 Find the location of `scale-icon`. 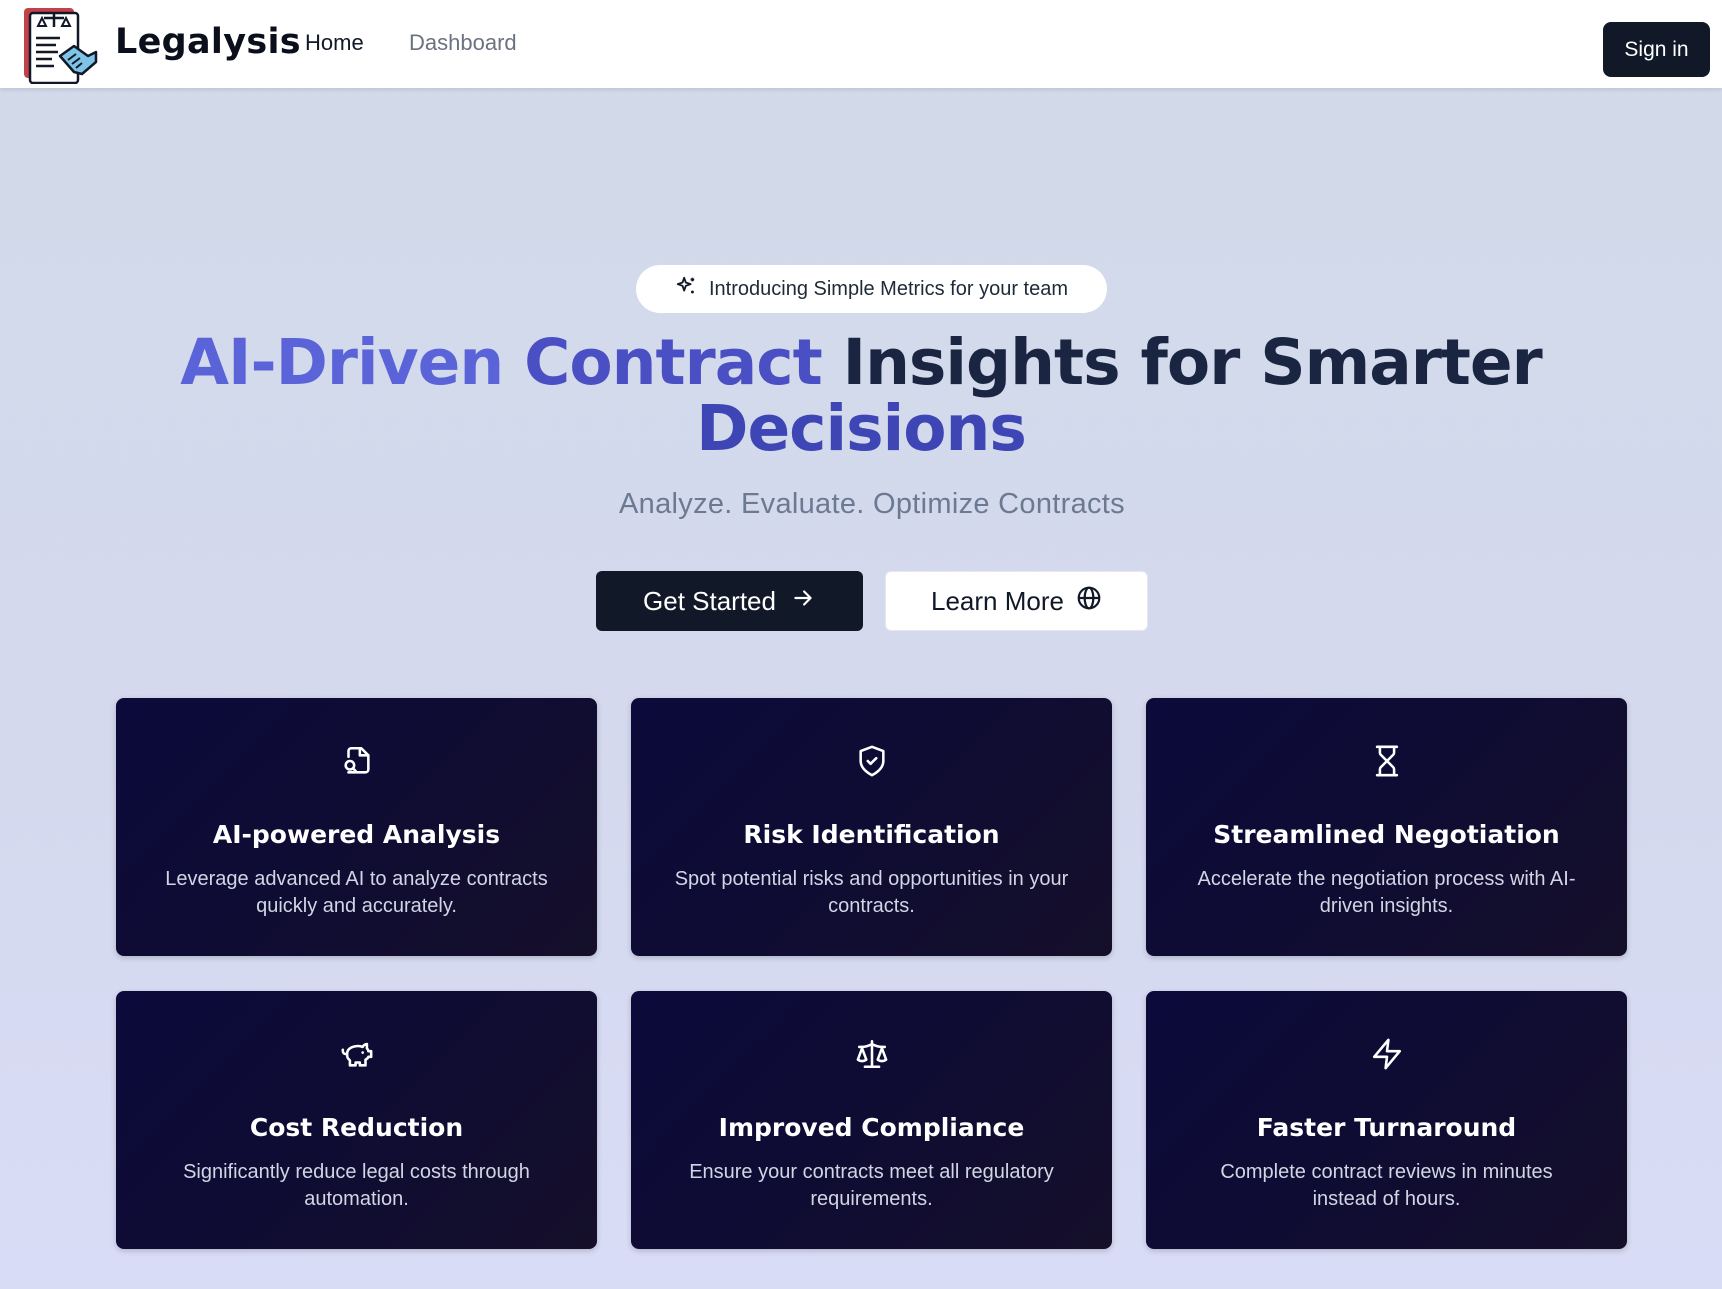

scale-icon is located at coordinates (872, 1054).